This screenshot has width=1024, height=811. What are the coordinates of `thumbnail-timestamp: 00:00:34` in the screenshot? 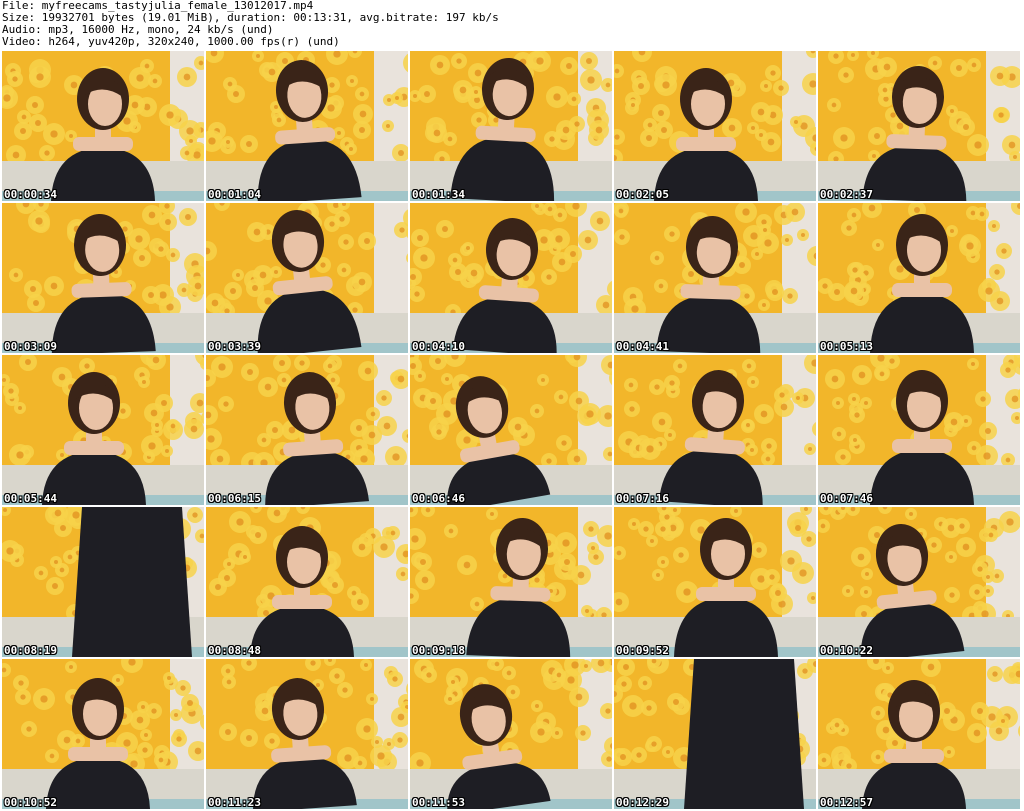 It's located at (30, 194).